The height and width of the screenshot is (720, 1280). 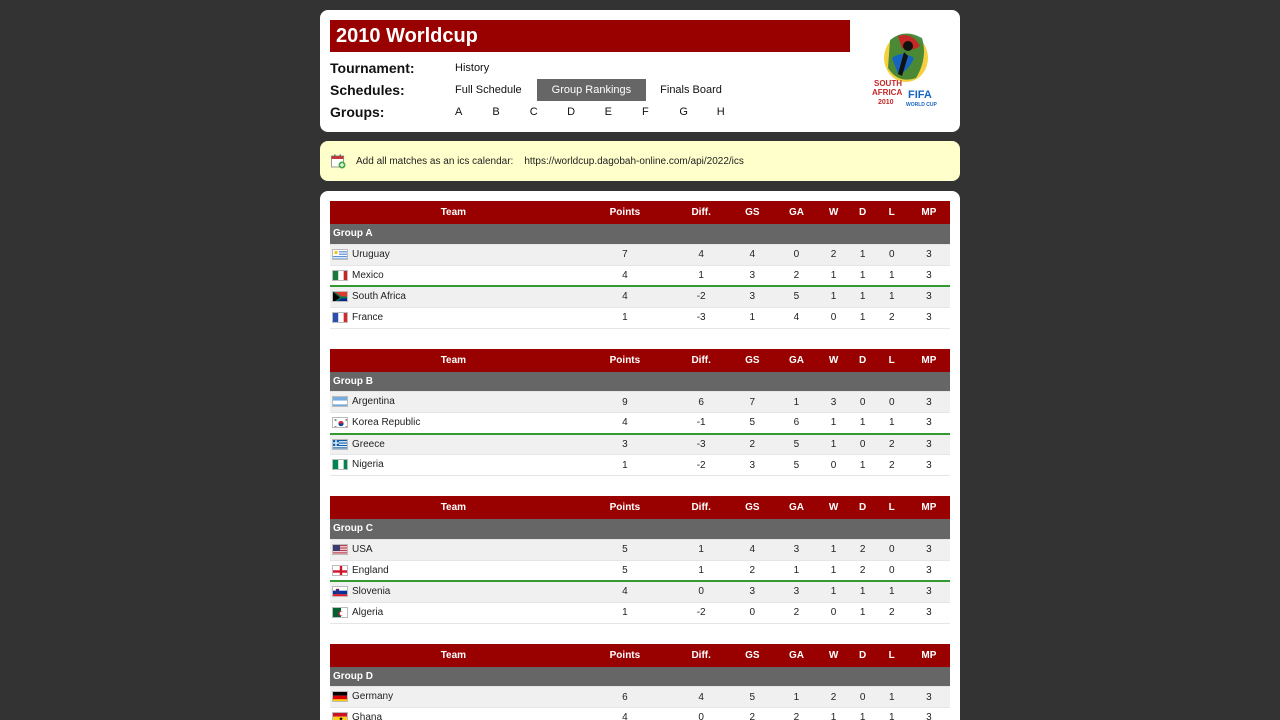 I want to click on group-link-h: H, so click(x=735, y=112).